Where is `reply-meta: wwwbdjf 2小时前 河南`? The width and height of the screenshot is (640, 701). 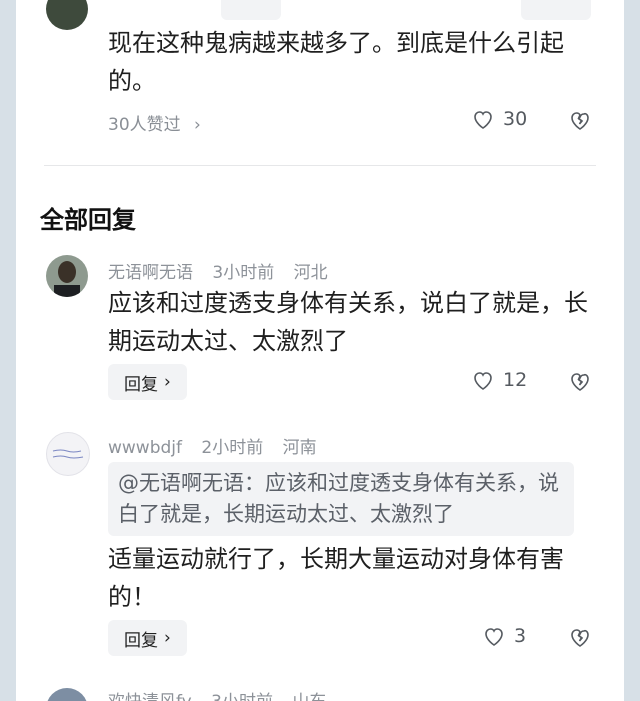 reply-meta: wwwbdjf 2小时前 河南 is located at coordinates (219, 445).